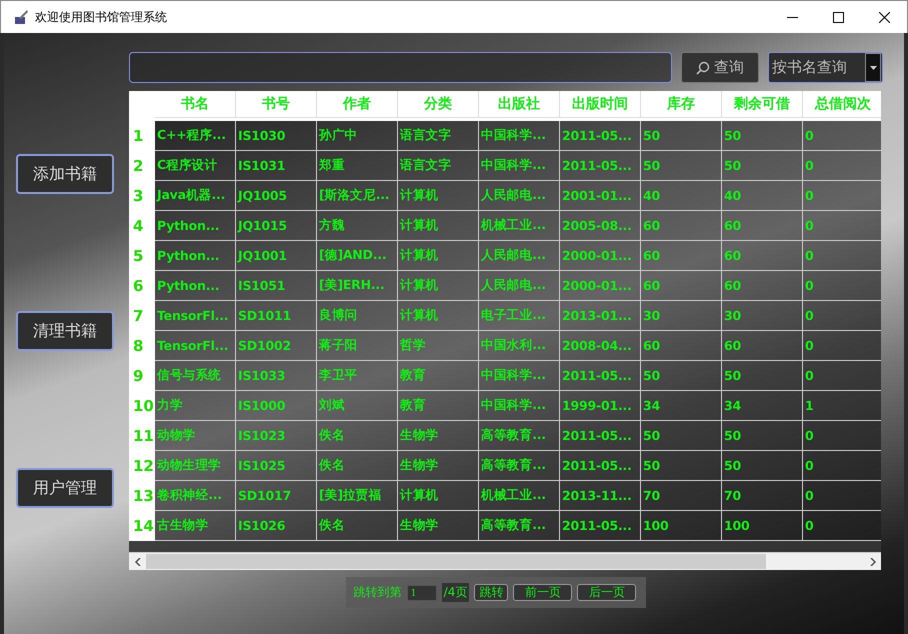 The height and width of the screenshot is (634, 908). I want to click on previous-page-button: 前一页, so click(542, 592).